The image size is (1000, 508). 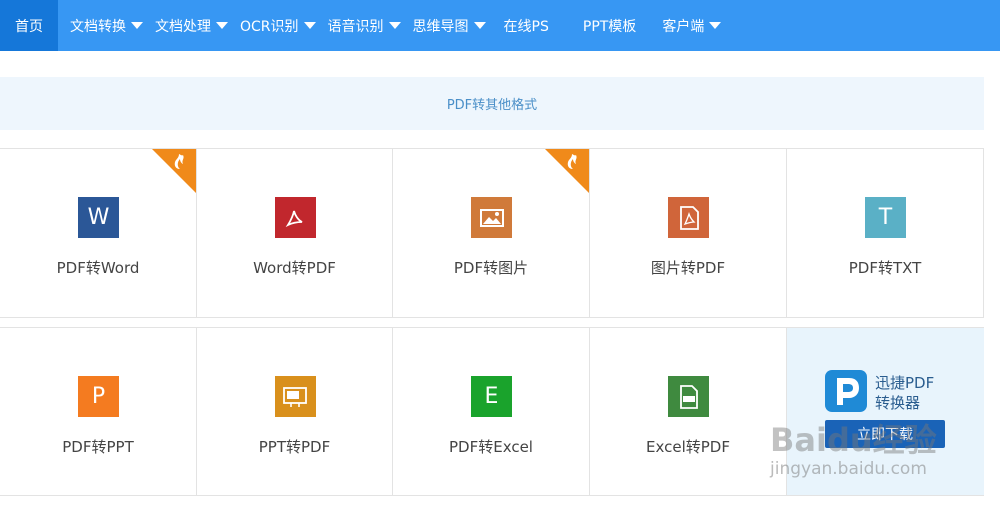 I want to click on tool-tile-excel-to-pdf: Excel转PDF, so click(x=688, y=411).